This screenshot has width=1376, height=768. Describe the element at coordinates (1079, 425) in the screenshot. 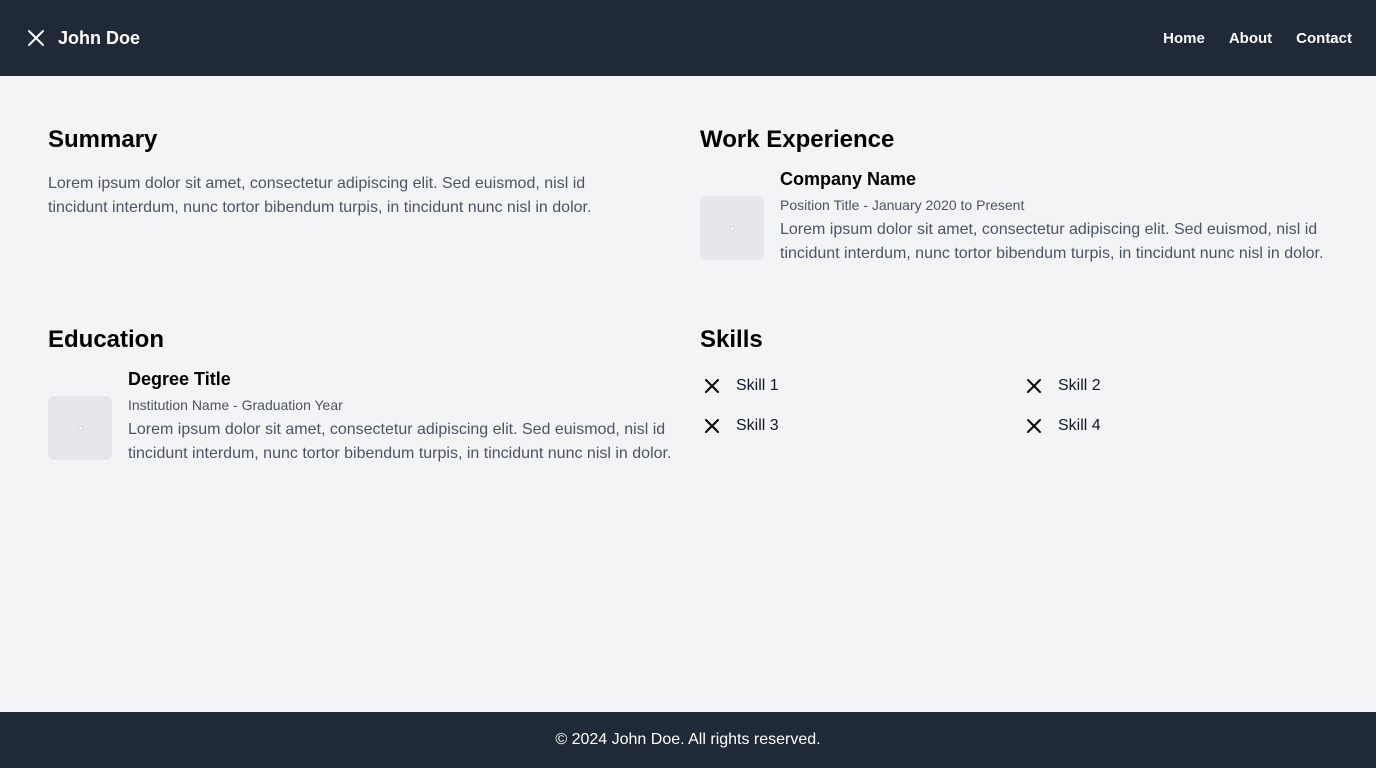

I see `skill-label: Skill 4` at that location.